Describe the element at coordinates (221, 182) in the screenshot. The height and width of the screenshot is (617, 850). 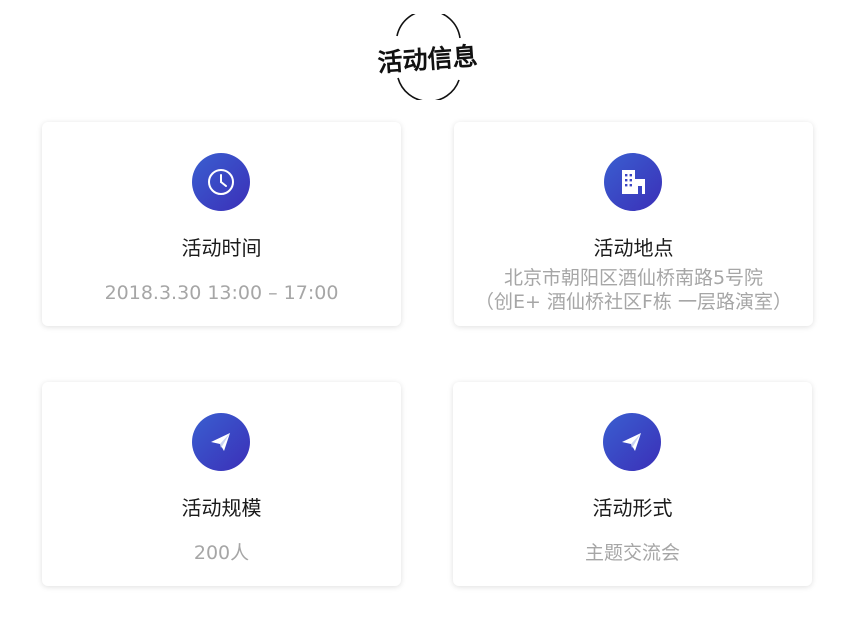
I see `clock-icon` at that location.